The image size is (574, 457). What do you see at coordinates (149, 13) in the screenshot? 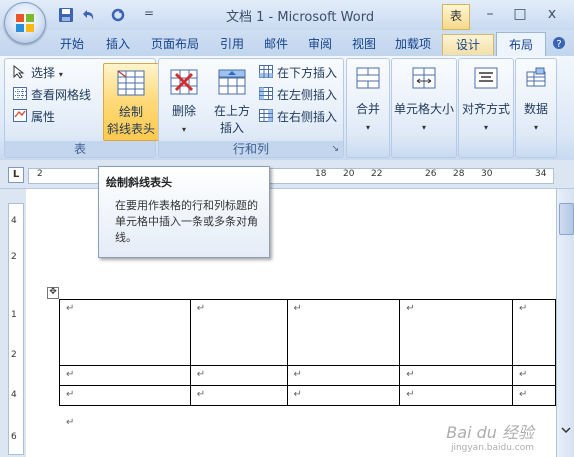
I see `quick-access-dropdown: =` at bounding box center [149, 13].